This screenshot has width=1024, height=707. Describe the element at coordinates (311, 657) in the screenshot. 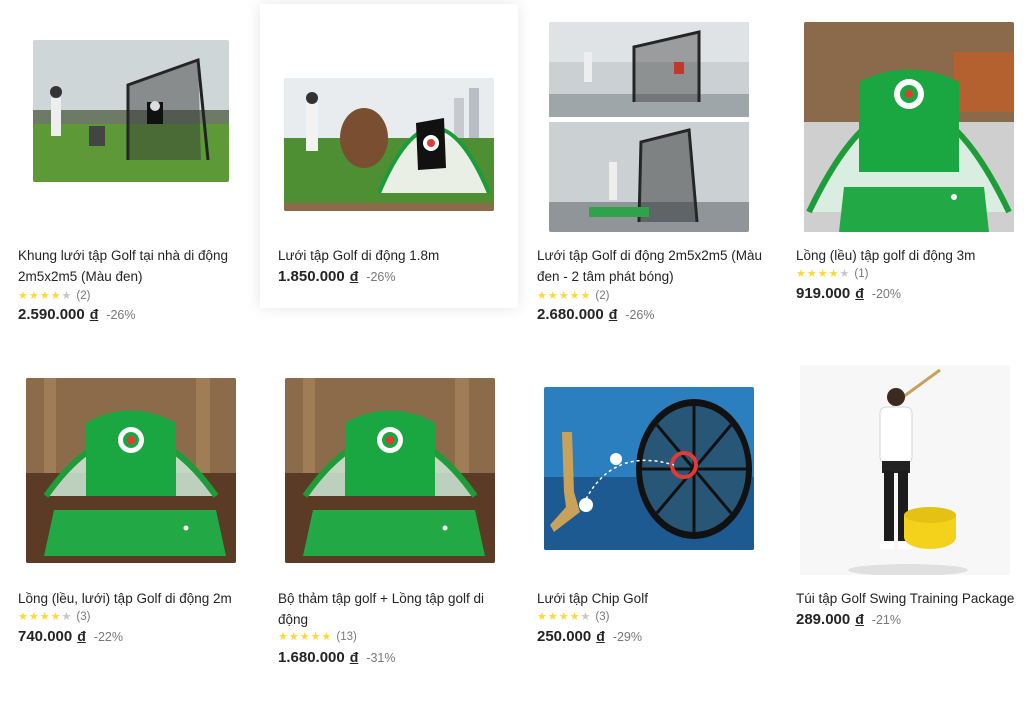

I see `product-price: 1.680.000` at that location.